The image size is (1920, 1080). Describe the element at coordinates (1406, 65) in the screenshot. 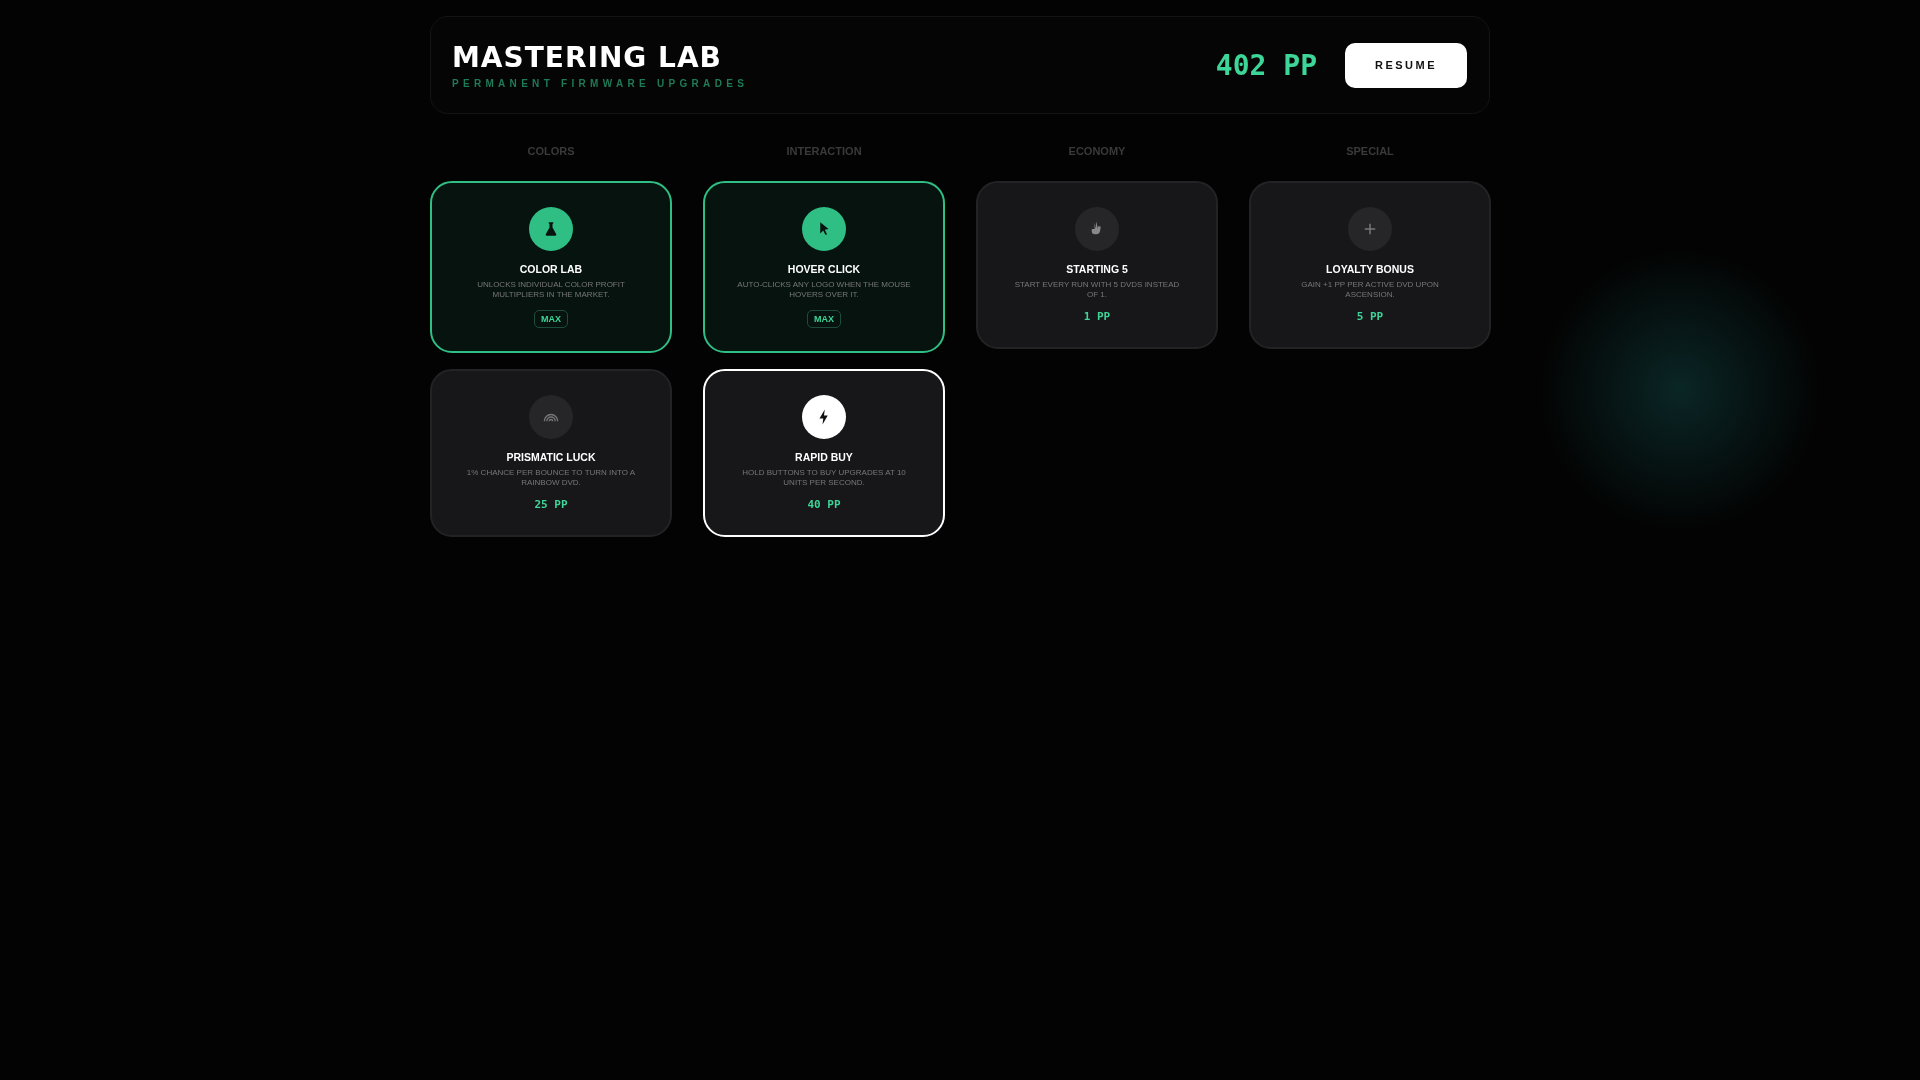

I see `resume-button: RESUME` at that location.